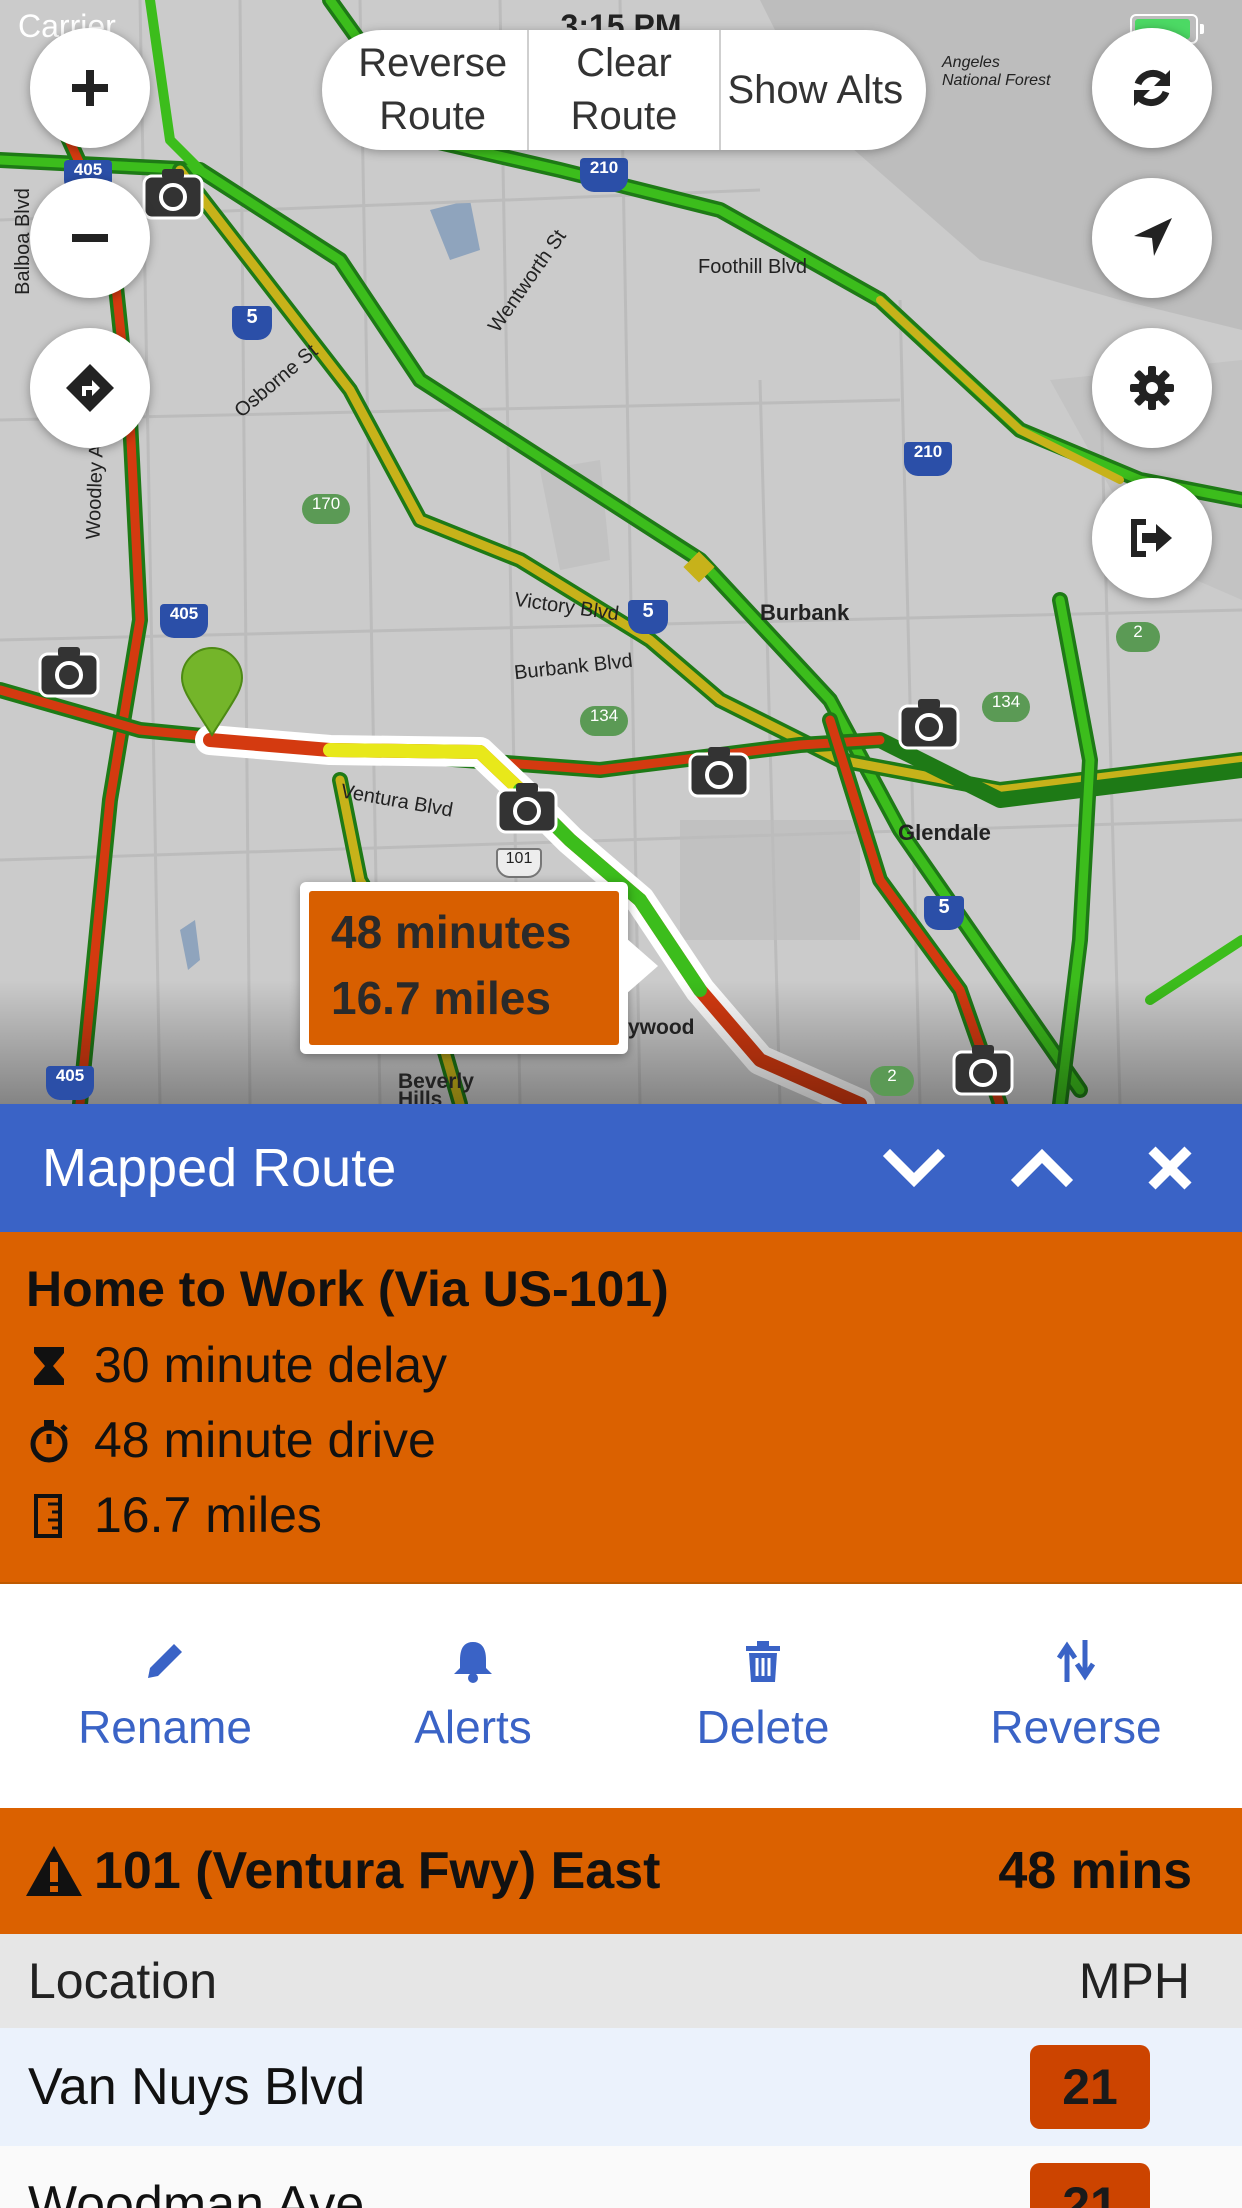 The image size is (1242, 2208). I want to click on route-name: Home to Work (Via US-101), so click(347, 1289).